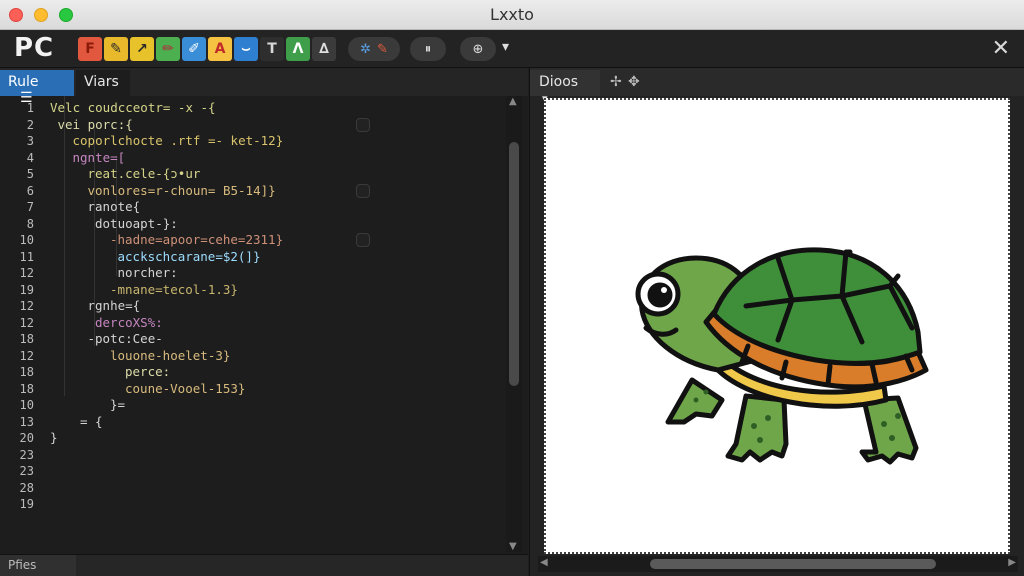 The width and height of the screenshot is (1024, 576). I want to click on turtle-eye-highlight, so click(664, 290).